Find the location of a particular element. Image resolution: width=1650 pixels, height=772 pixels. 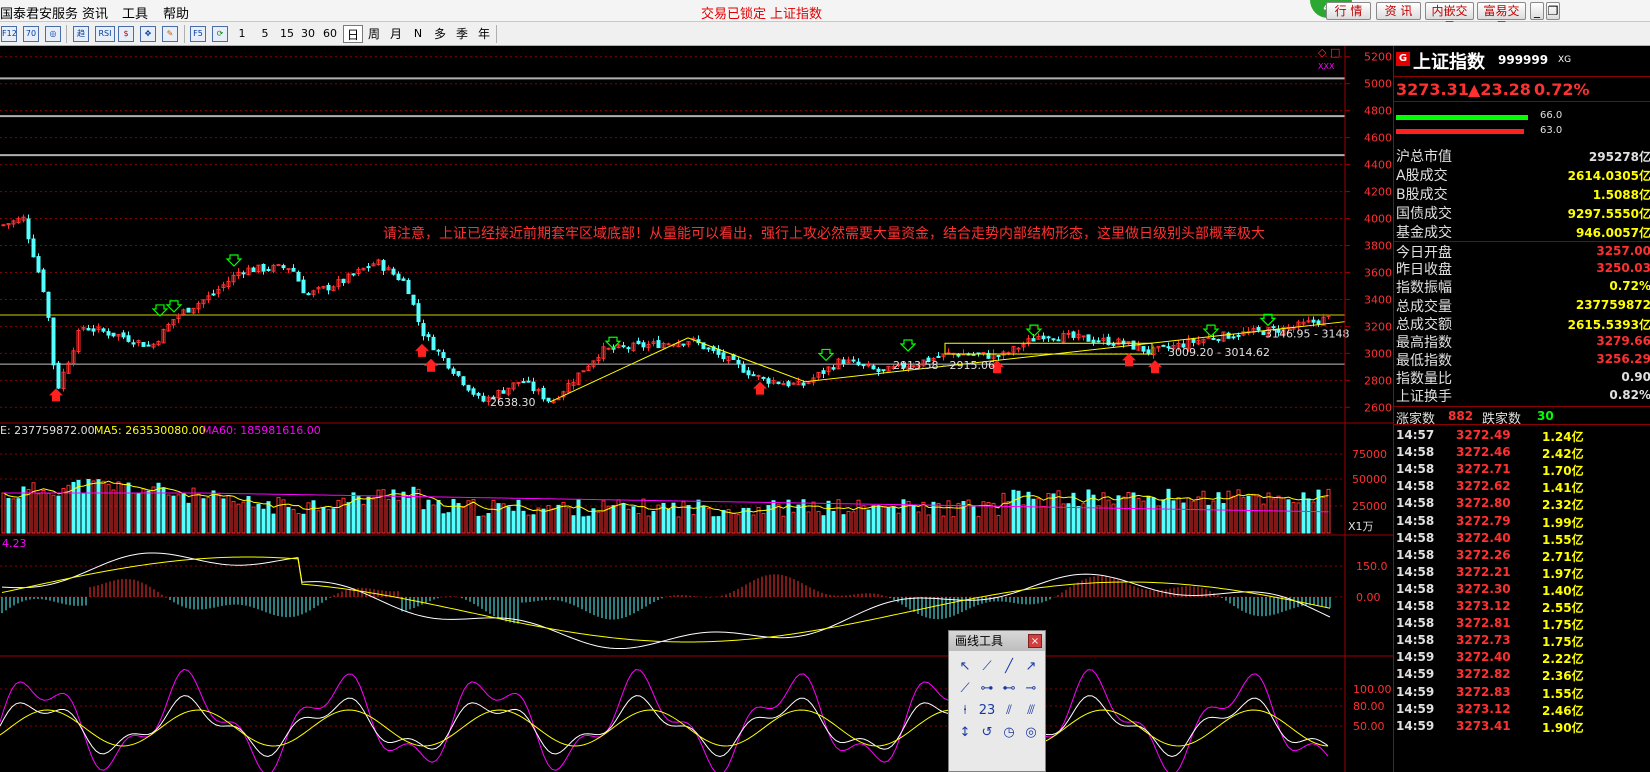

tick-row: 14:58 3272.46 2.42亿 is located at coordinates (1522, 453).